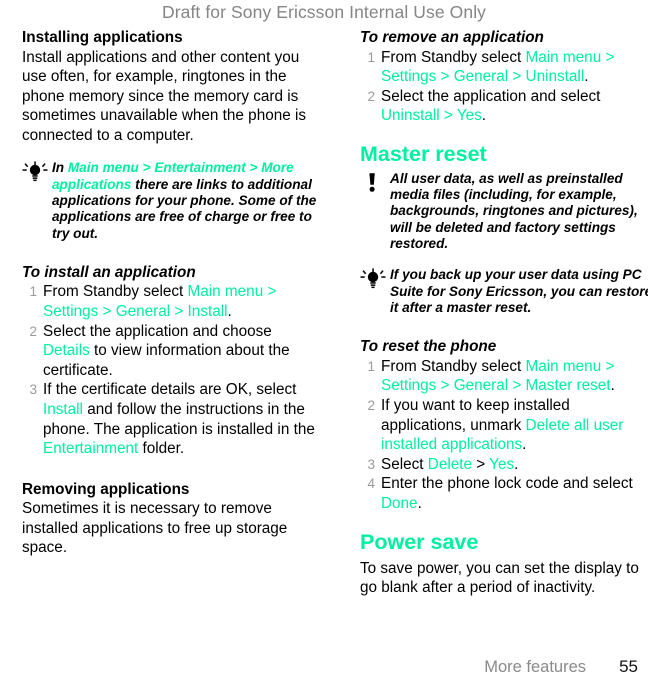 The height and width of the screenshot is (683, 648). Describe the element at coordinates (431, 116) in the screenshot. I see `step-menu-path: Uninstall > Yes` at that location.